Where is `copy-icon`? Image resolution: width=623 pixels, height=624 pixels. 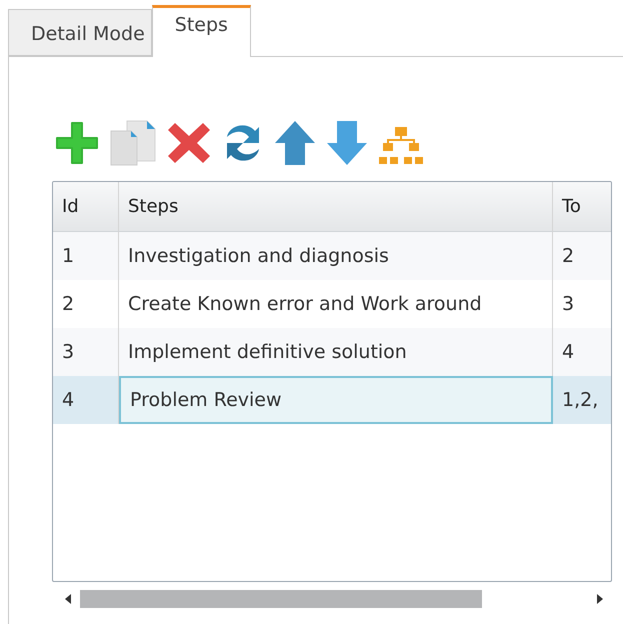
copy-icon is located at coordinates (133, 143).